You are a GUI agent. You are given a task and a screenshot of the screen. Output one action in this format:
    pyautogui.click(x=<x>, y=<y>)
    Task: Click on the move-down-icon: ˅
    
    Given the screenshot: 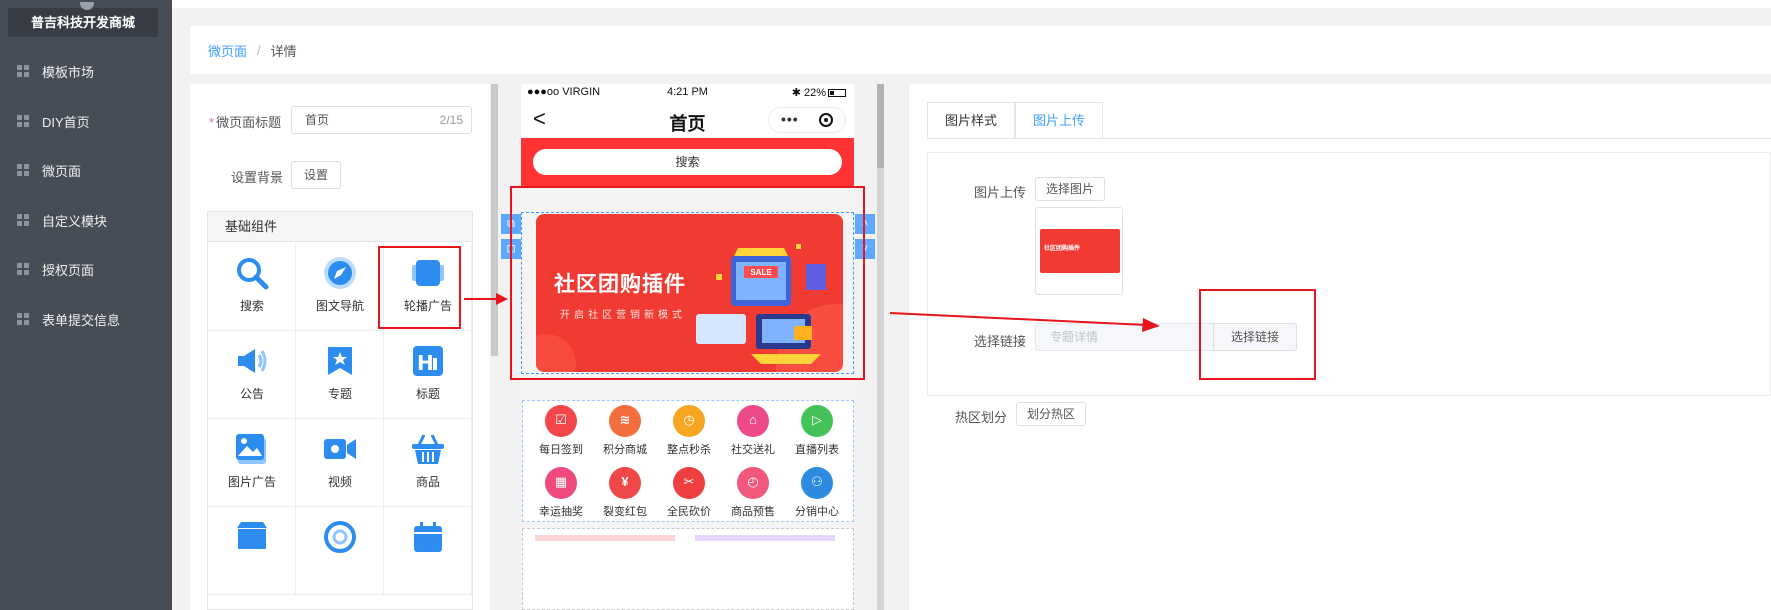 What is the action you would take?
    pyautogui.click(x=865, y=249)
    